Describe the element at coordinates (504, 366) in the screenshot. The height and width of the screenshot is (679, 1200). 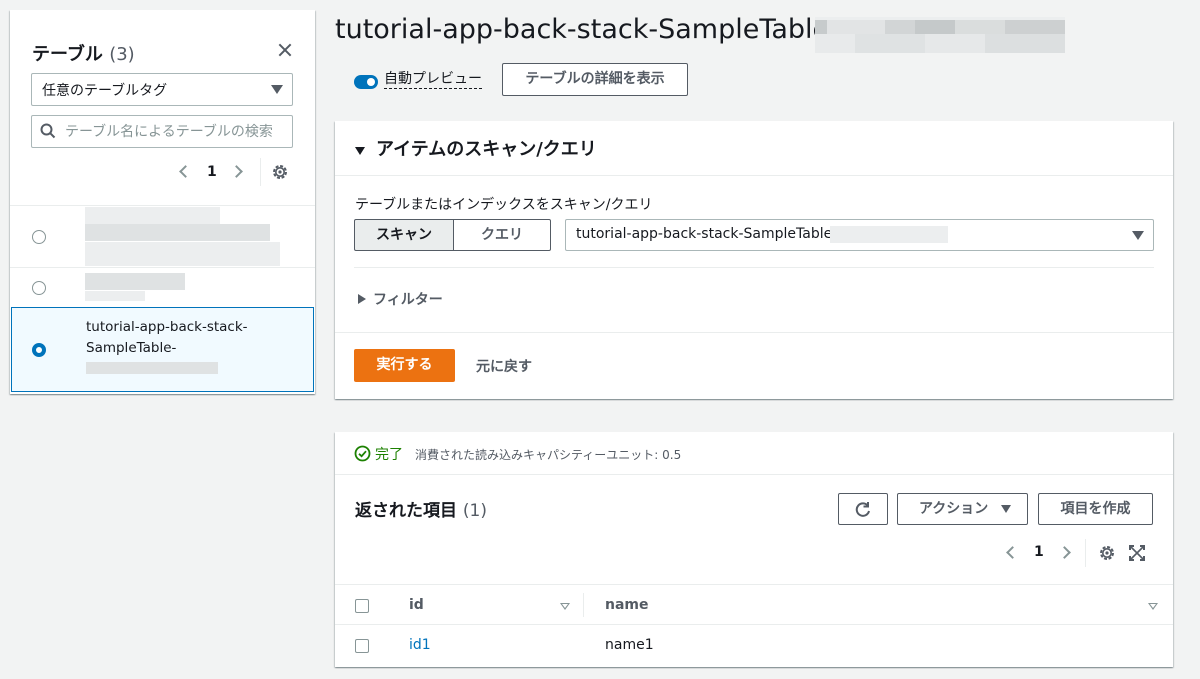
I see `reset-button: 元に戻す` at that location.